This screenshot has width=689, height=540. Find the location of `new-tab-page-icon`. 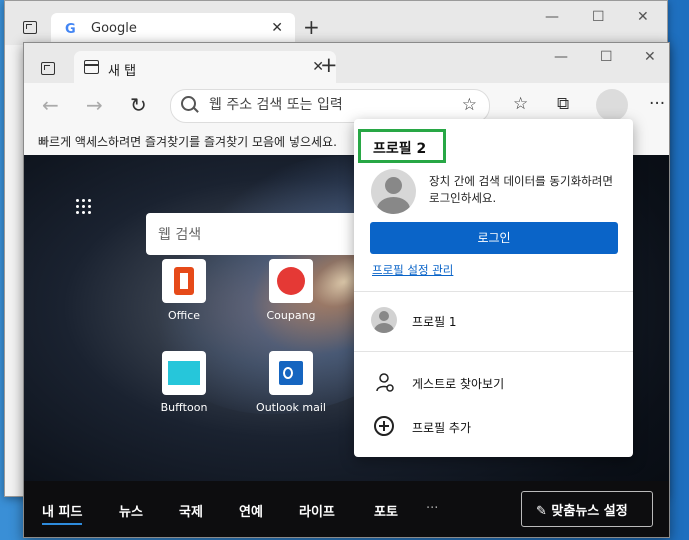

new-tab-page-icon is located at coordinates (91, 67).